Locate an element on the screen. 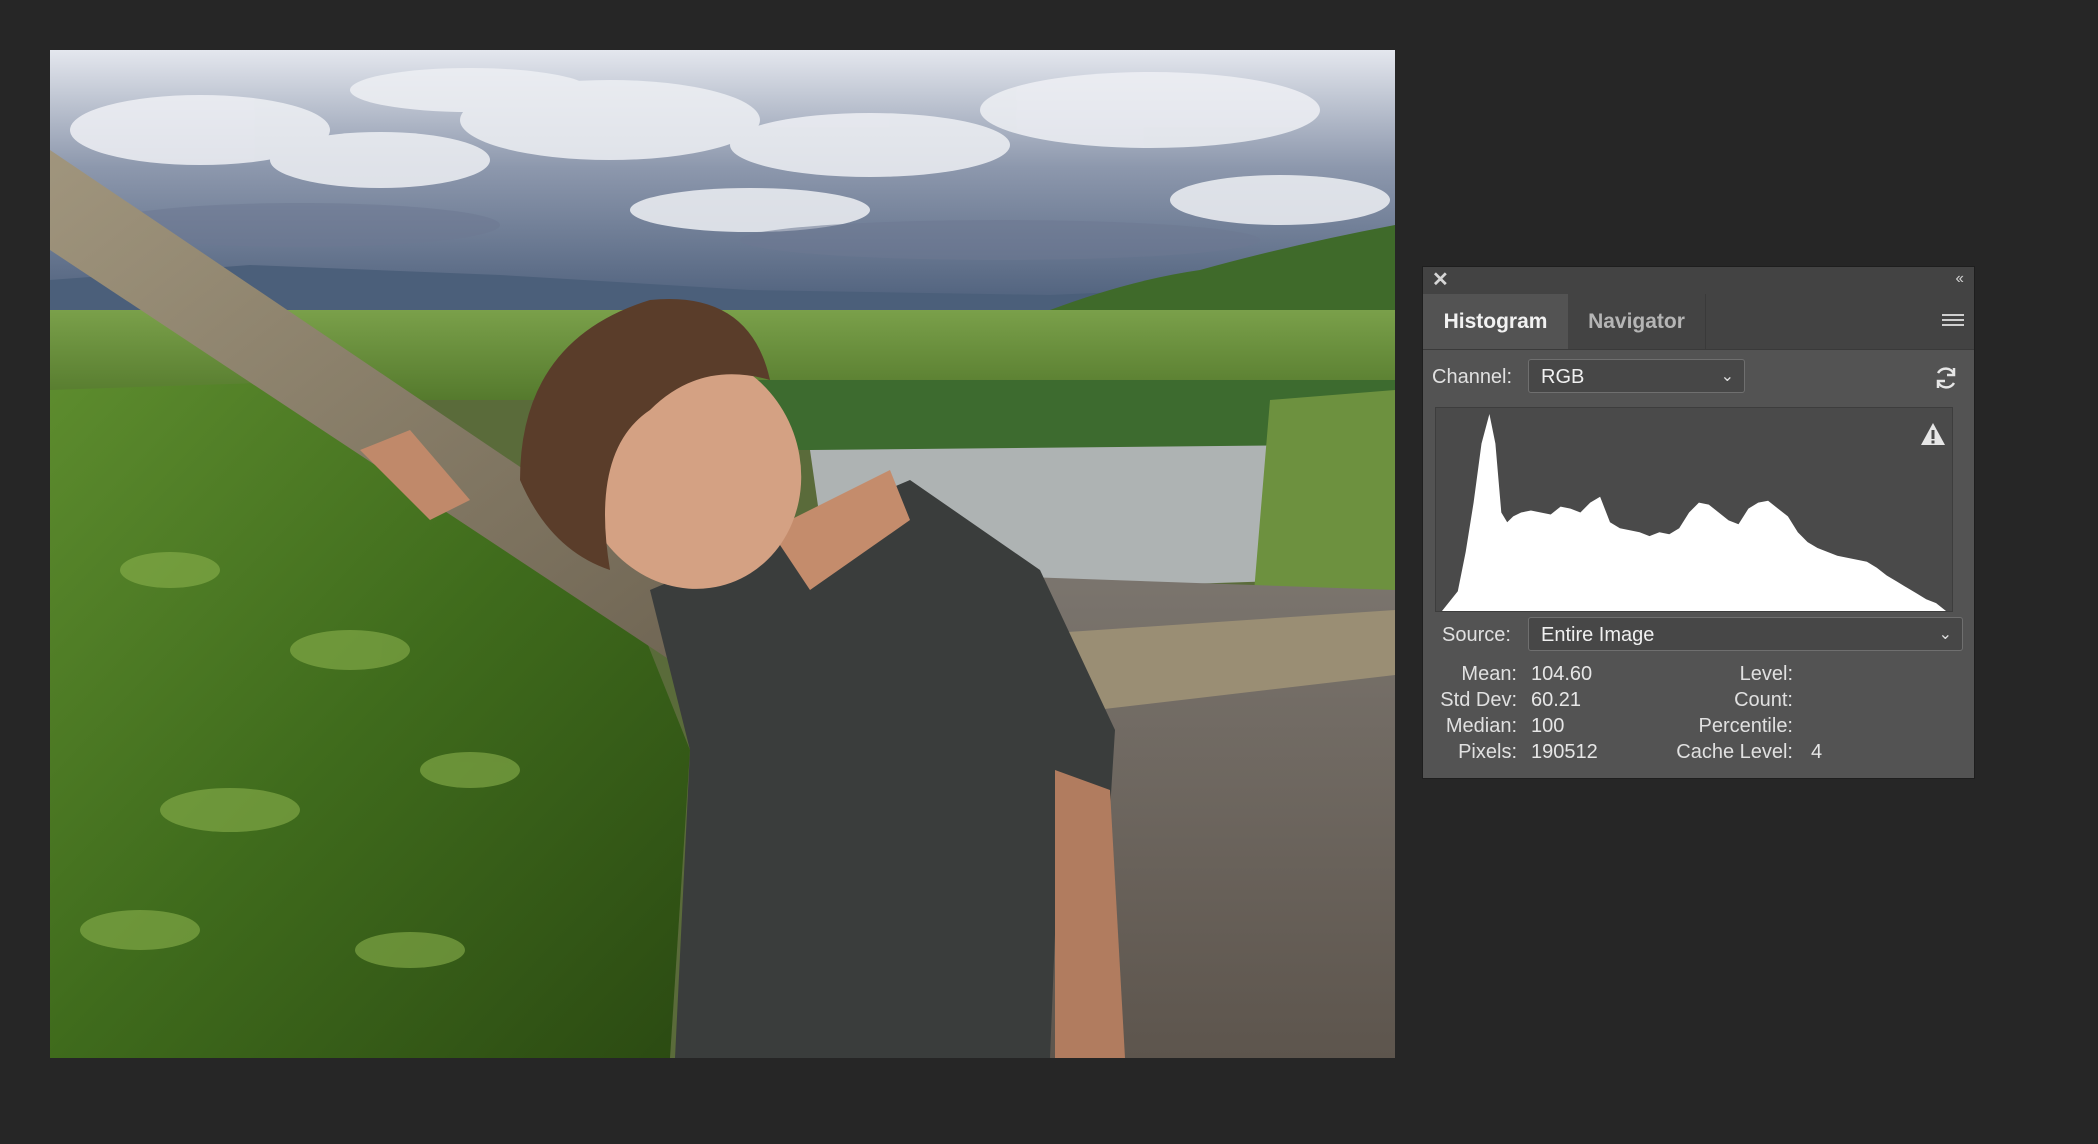 The height and width of the screenshot is (1144, 2098). panel-title-bar: ✕ ‹‹ is located at coordinates (1698, 280).